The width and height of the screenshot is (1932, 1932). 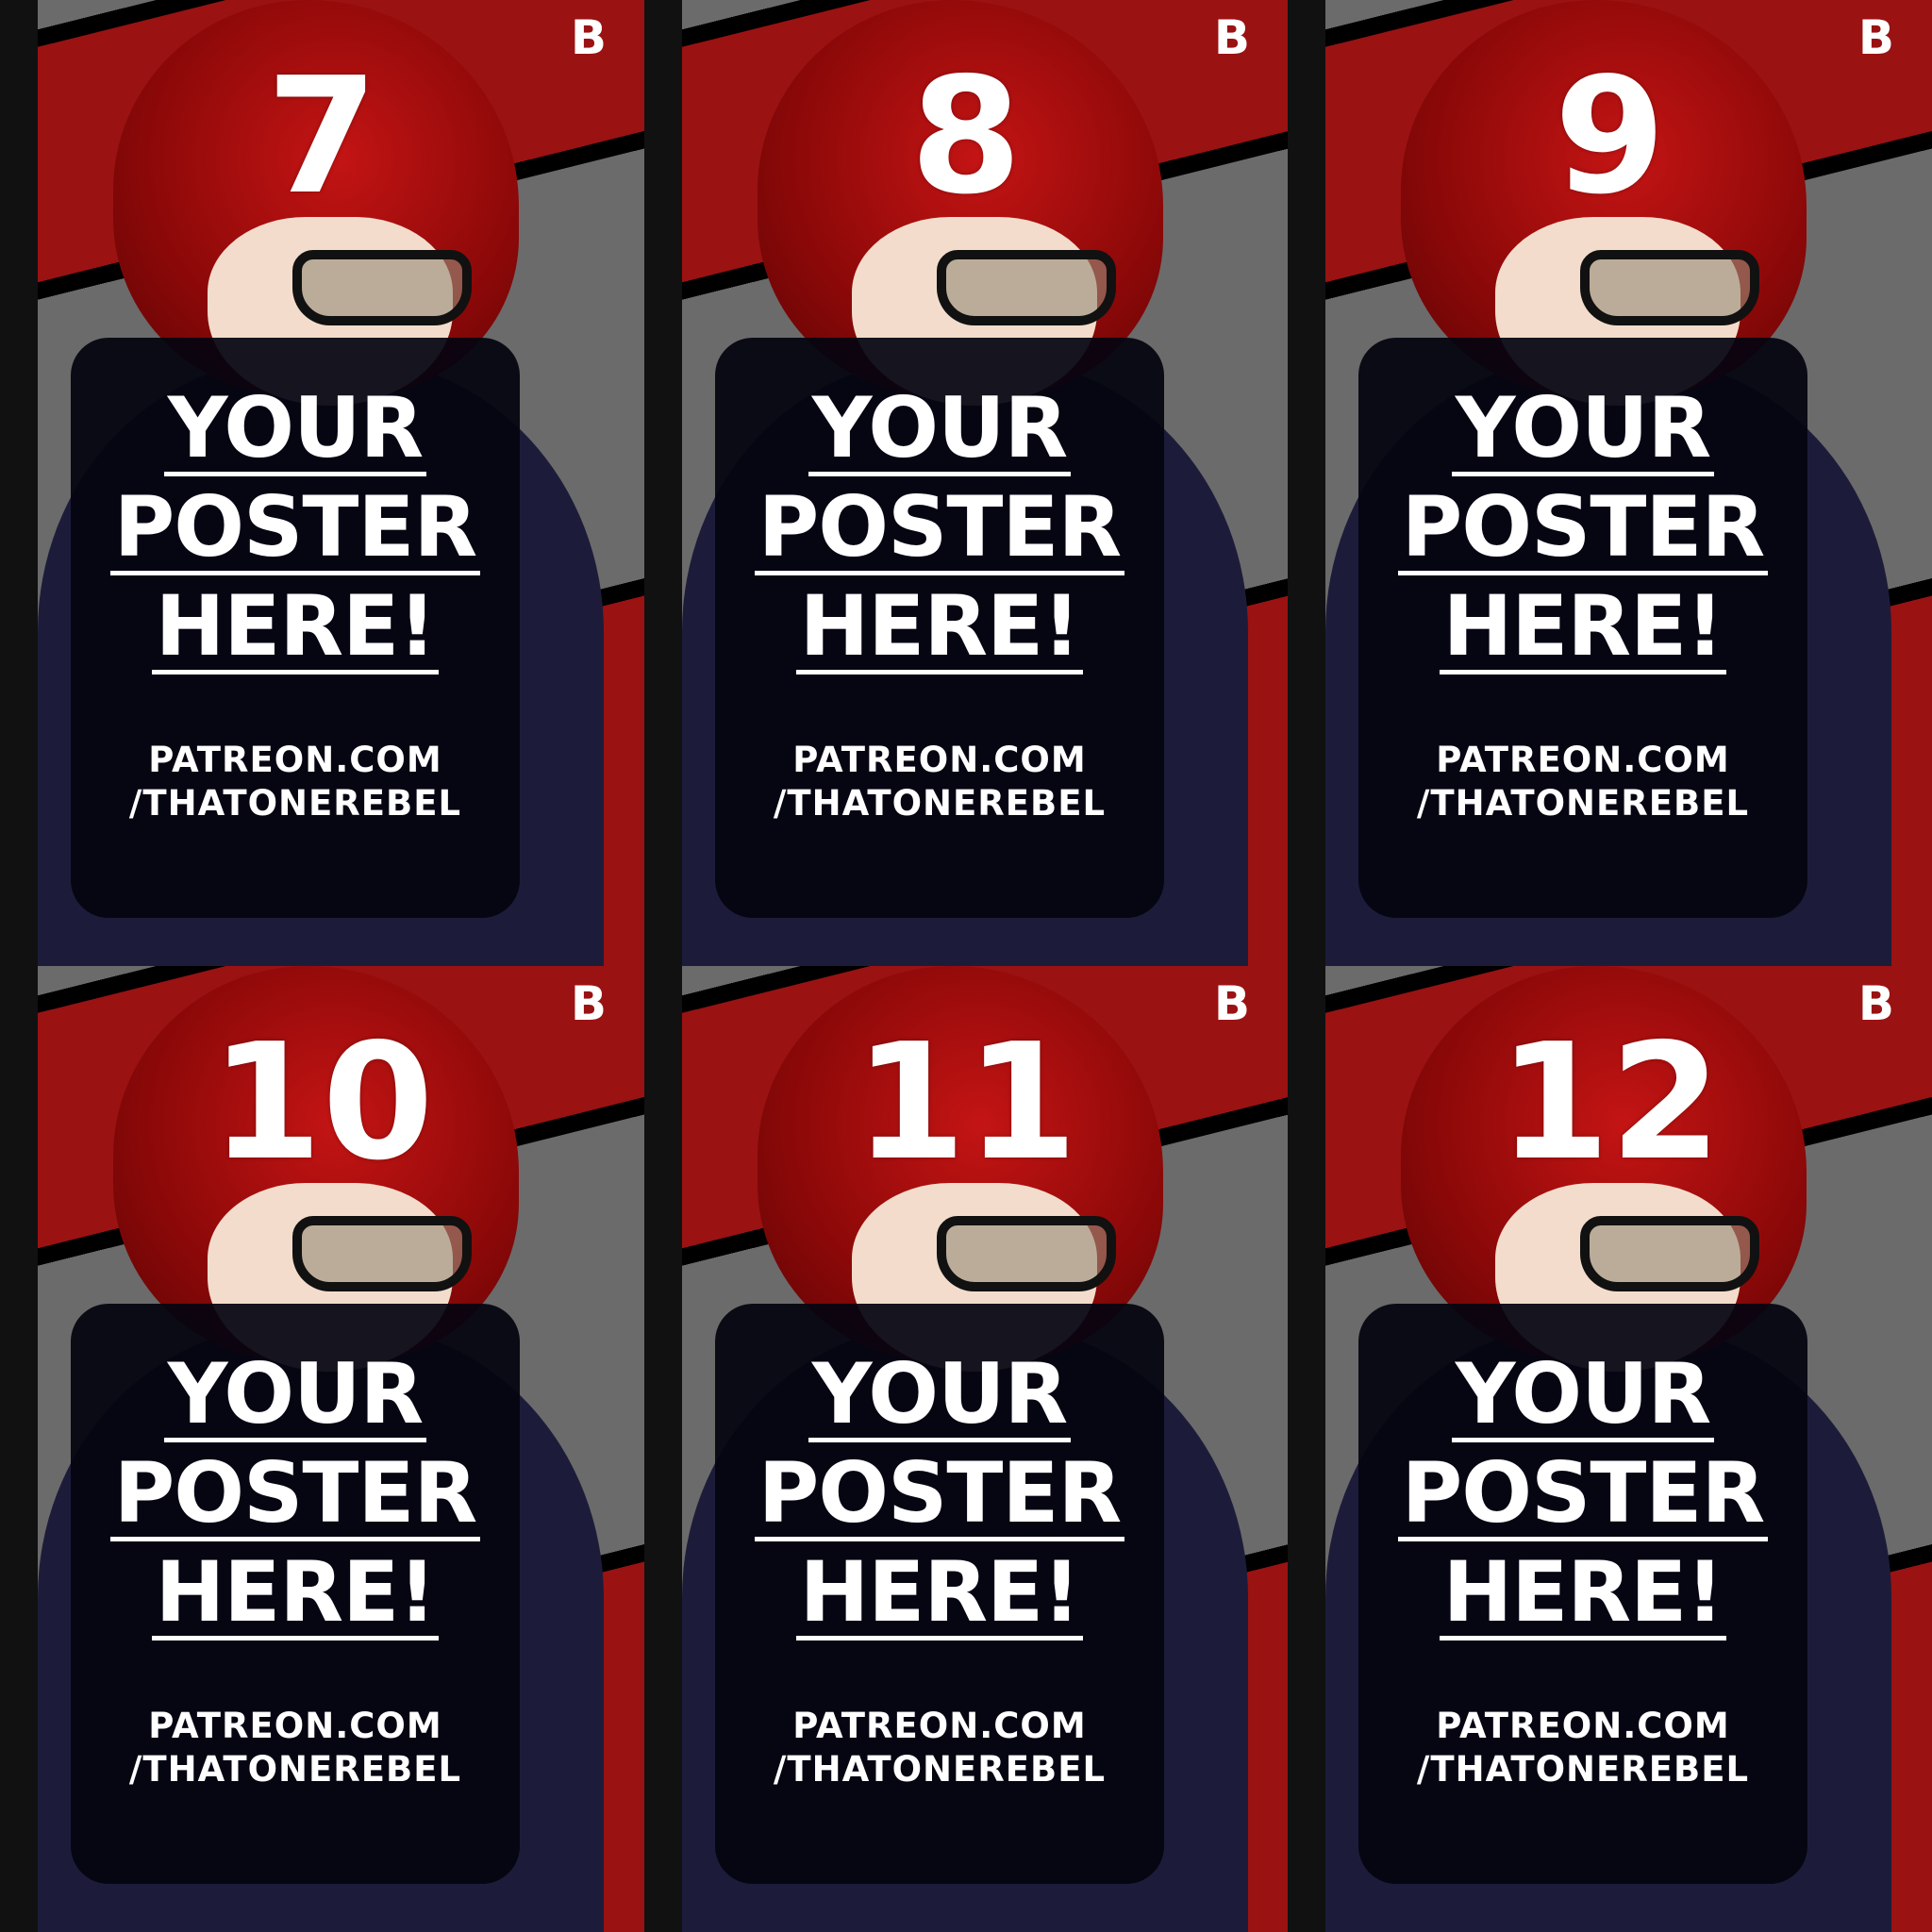 What do you see at coordinates (966, 1103) in the screenshot?
I see `poster-number: 11` at bounding box center [966, 1103].